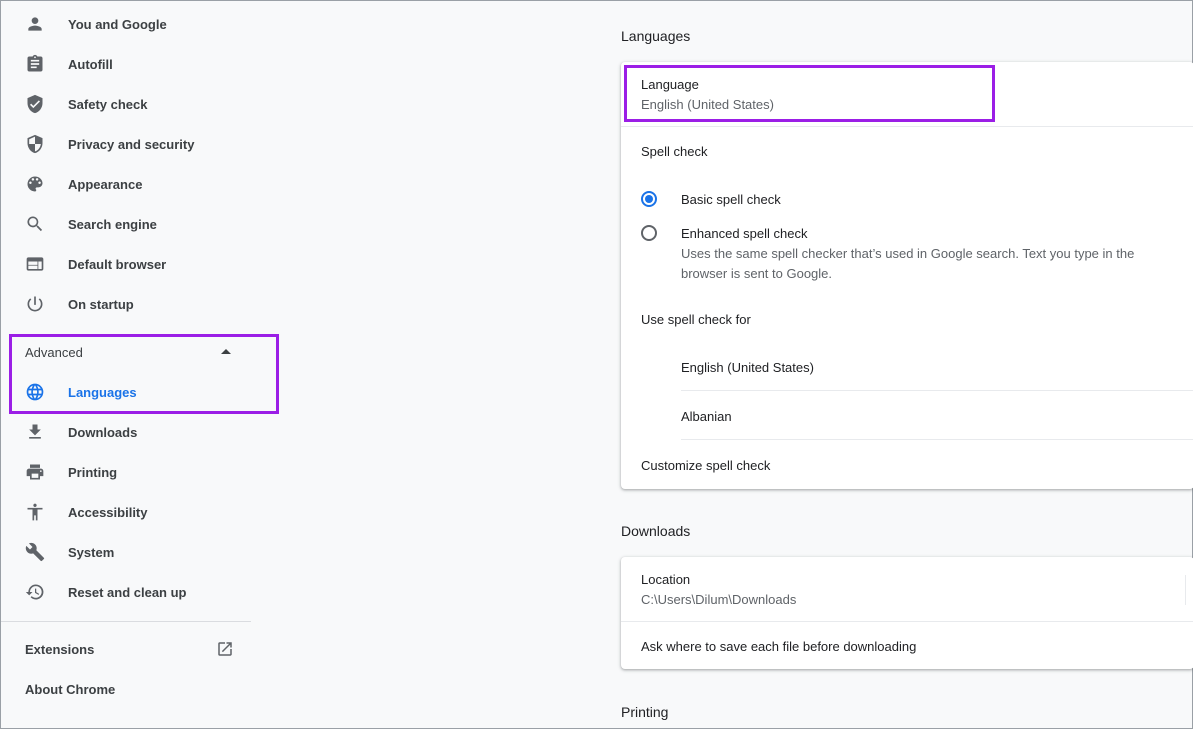 The height and width of the screenshot is (729, 1193). I want to click on browser-window-icon, so click(35, 264).